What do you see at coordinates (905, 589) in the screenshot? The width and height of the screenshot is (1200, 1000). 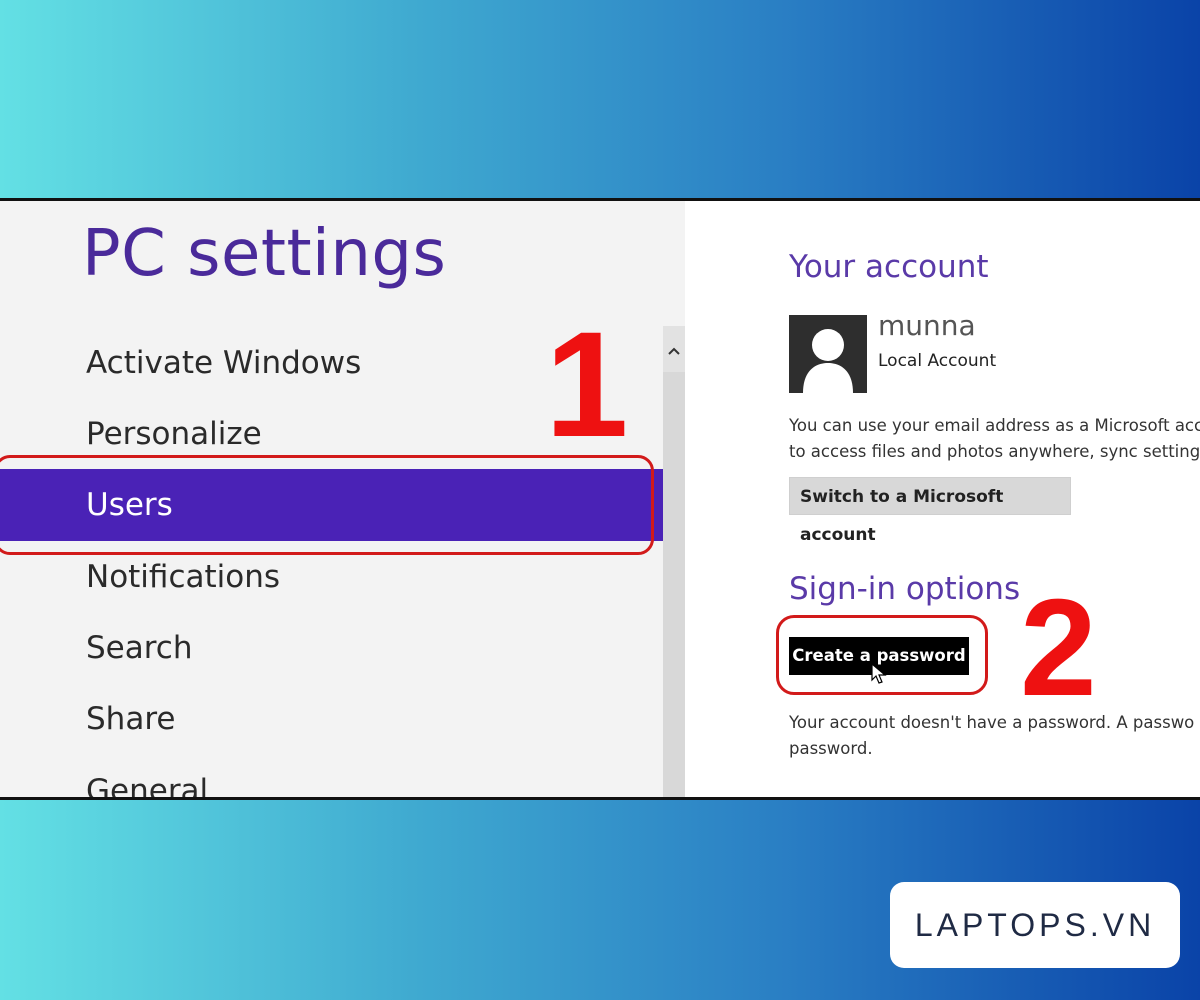 I see `sign-in-options-heading: Sign-in options` at bounding box center [905, 589].